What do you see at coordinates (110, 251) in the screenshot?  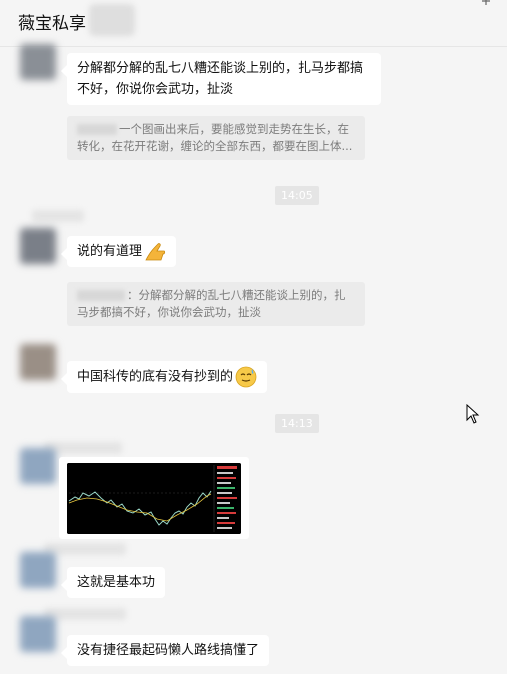 I see `message-text: 说的有道理` at bounding box center [110, 251].